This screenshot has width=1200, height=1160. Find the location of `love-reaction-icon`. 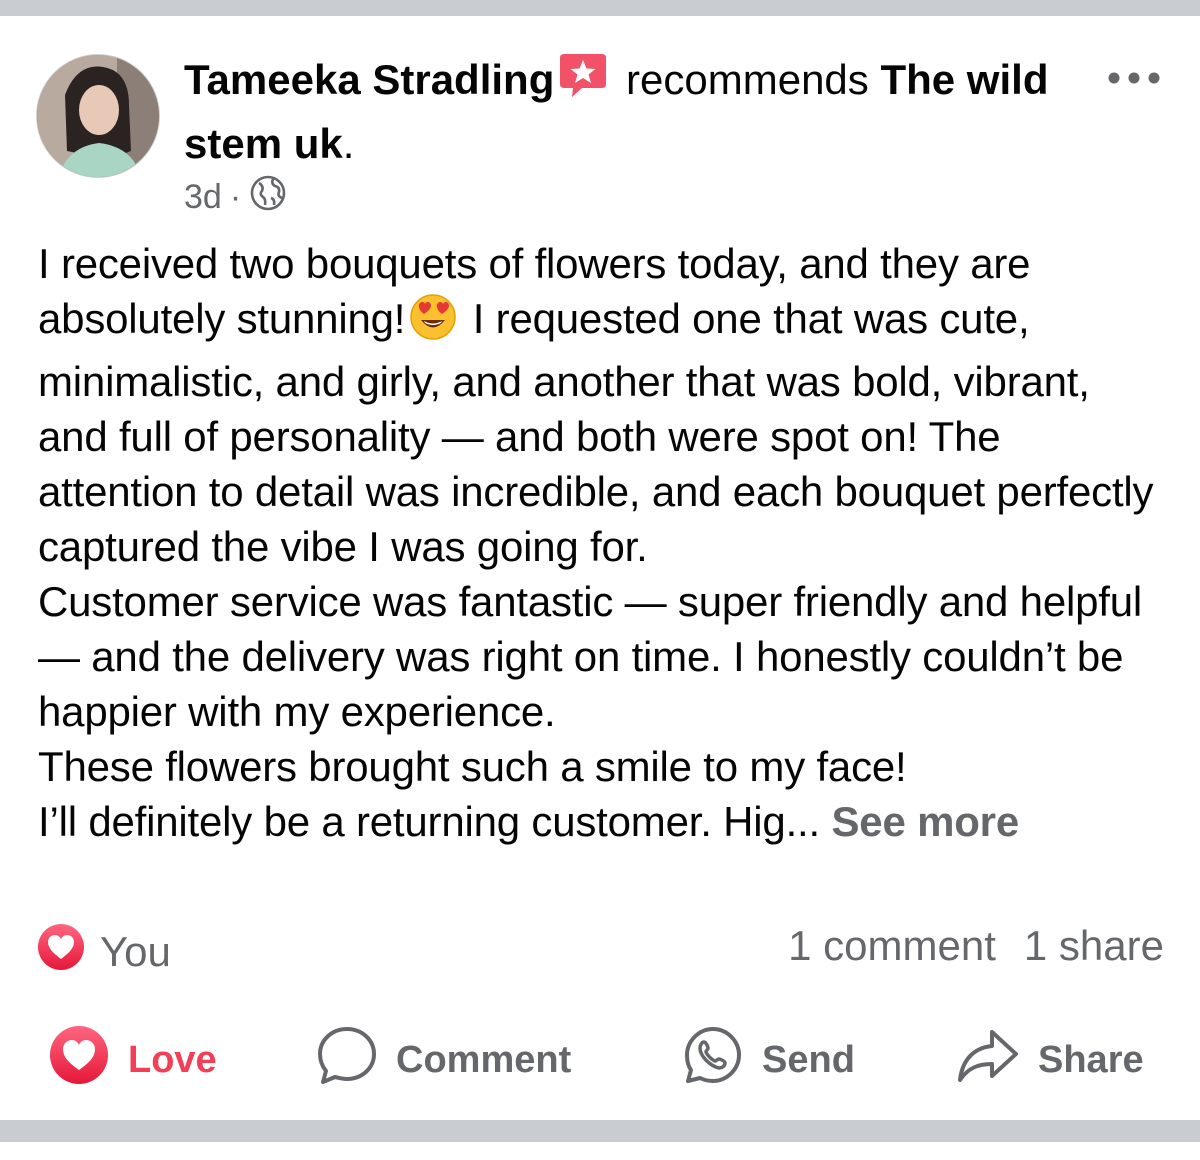

love-reaction-icon is located at coordinates (61, 952).